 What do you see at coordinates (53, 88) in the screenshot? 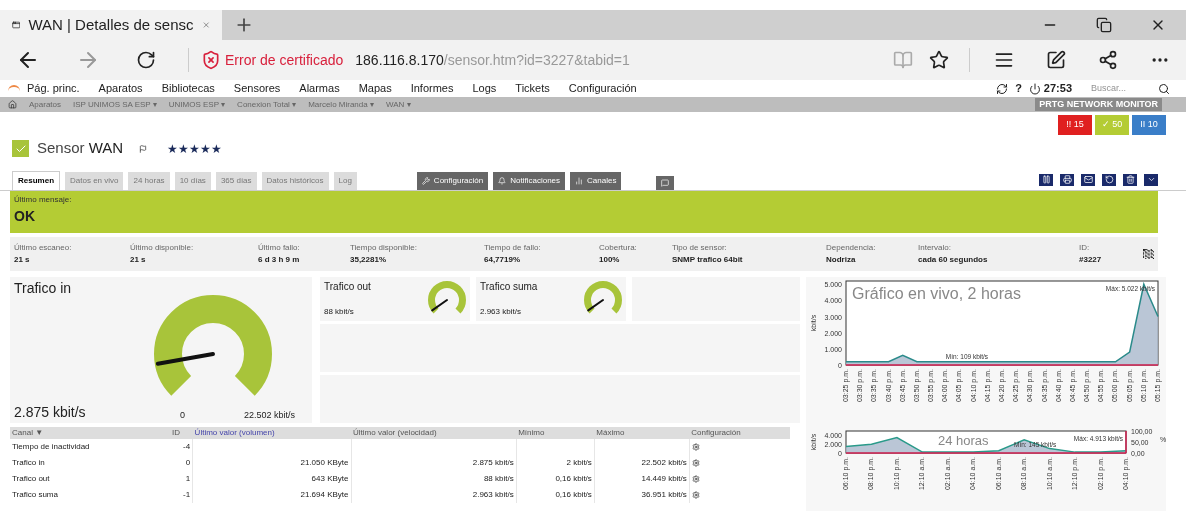
I see `menu-item: Pág. princ.` at bounding box center [53, 88].